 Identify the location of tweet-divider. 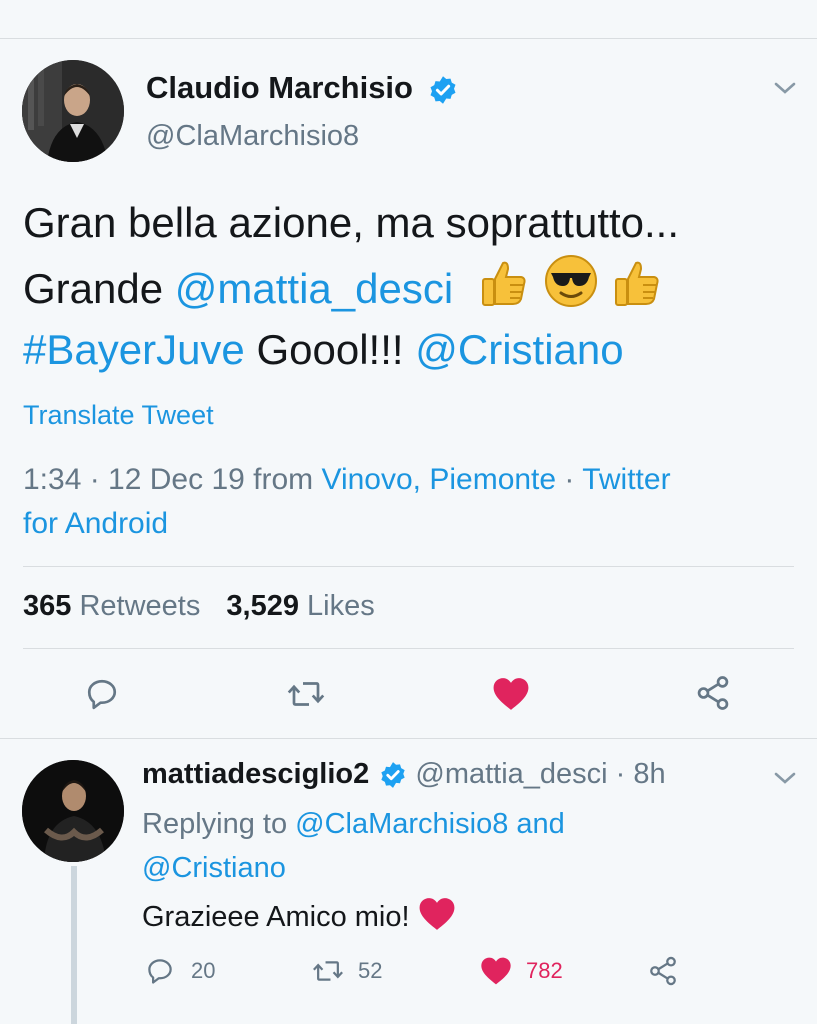
(408, 738).